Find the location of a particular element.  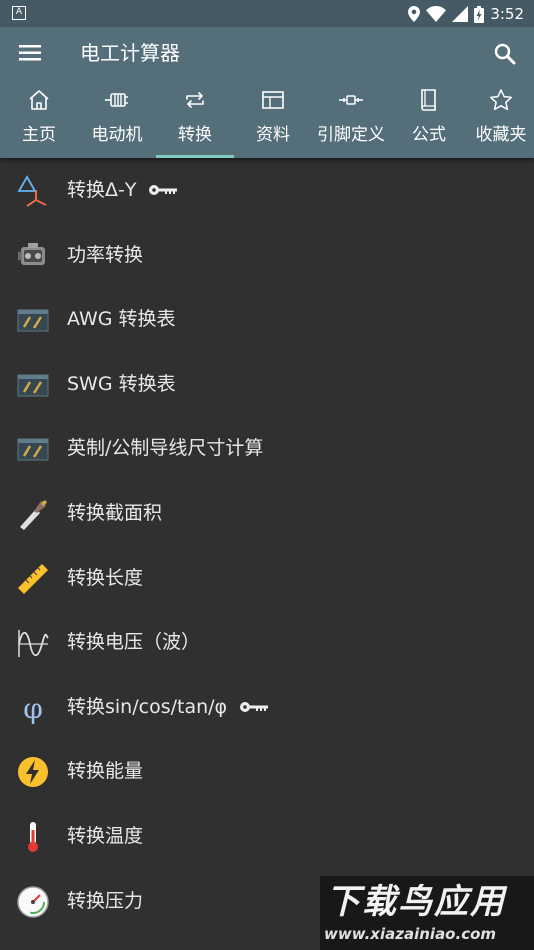

thermometer-icon is located at coordinates (33, 836).